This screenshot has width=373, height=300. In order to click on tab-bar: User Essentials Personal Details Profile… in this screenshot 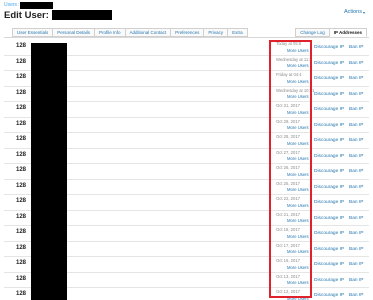, I will do `click(186, 32)`.